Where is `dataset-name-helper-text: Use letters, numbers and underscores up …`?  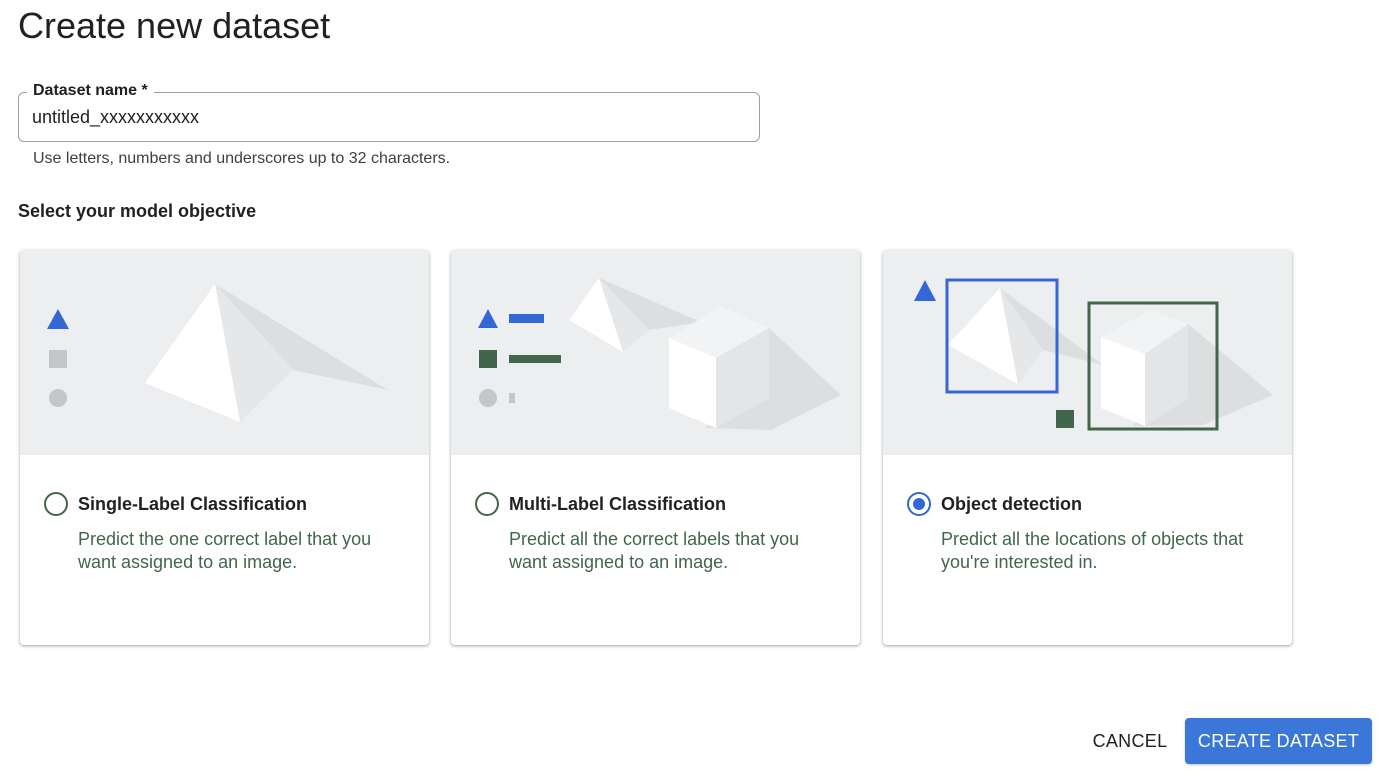
dataset-name-helper-text: Use letters, numbers and underscores up … is located at coordinates (242, 158).